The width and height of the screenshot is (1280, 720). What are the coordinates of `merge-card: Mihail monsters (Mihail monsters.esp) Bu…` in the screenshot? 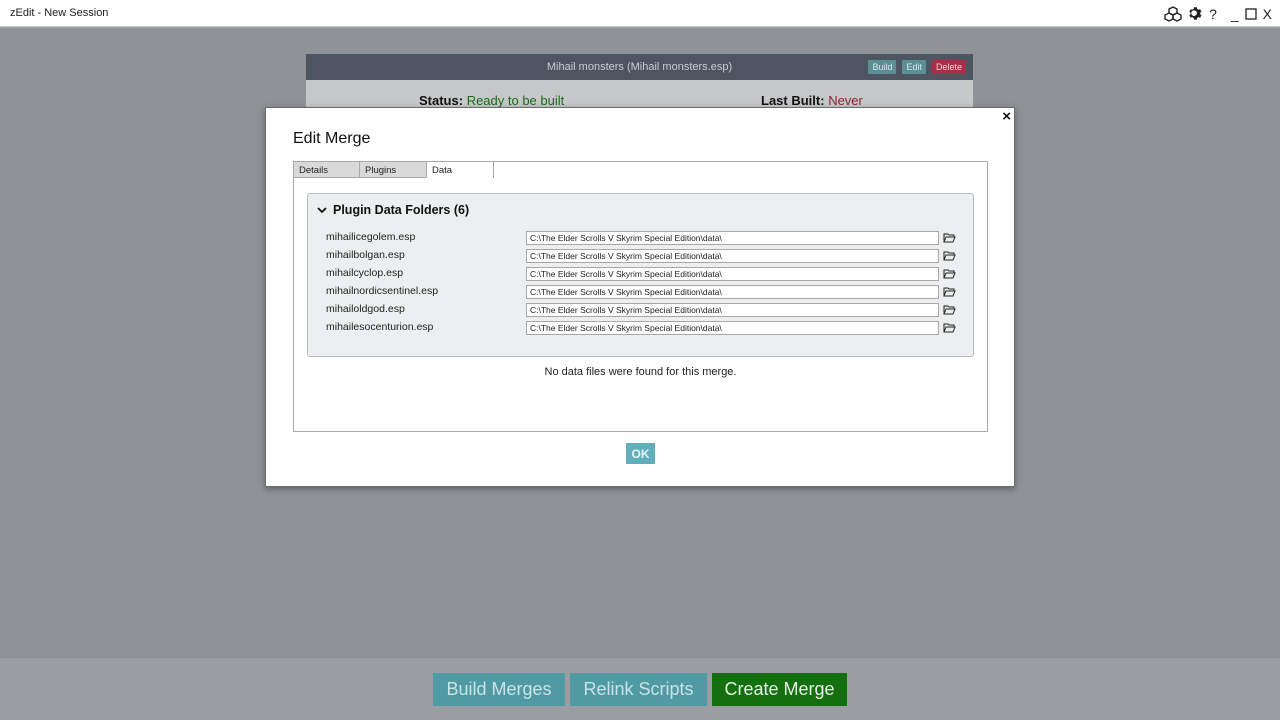 It's located at (639, 84).